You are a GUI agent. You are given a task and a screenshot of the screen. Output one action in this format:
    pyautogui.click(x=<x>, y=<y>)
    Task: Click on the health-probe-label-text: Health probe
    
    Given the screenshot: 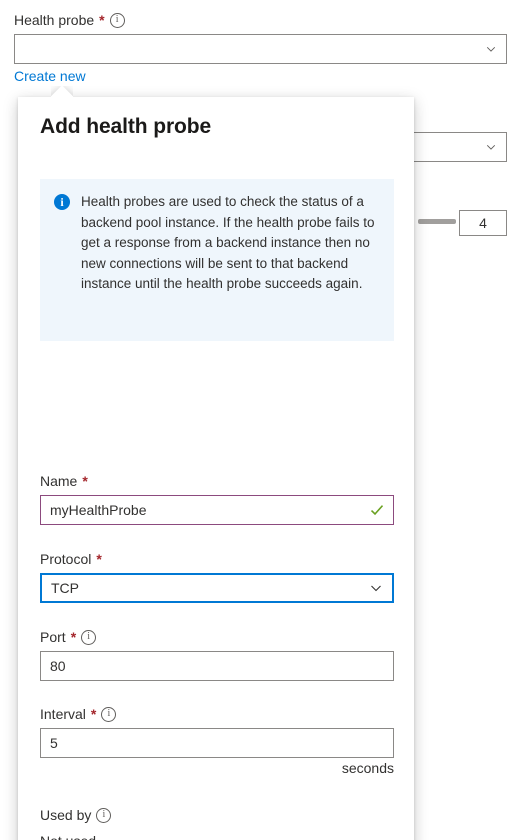 What is the action you would take?
    pyautogui.click(x=54, y=20)
    